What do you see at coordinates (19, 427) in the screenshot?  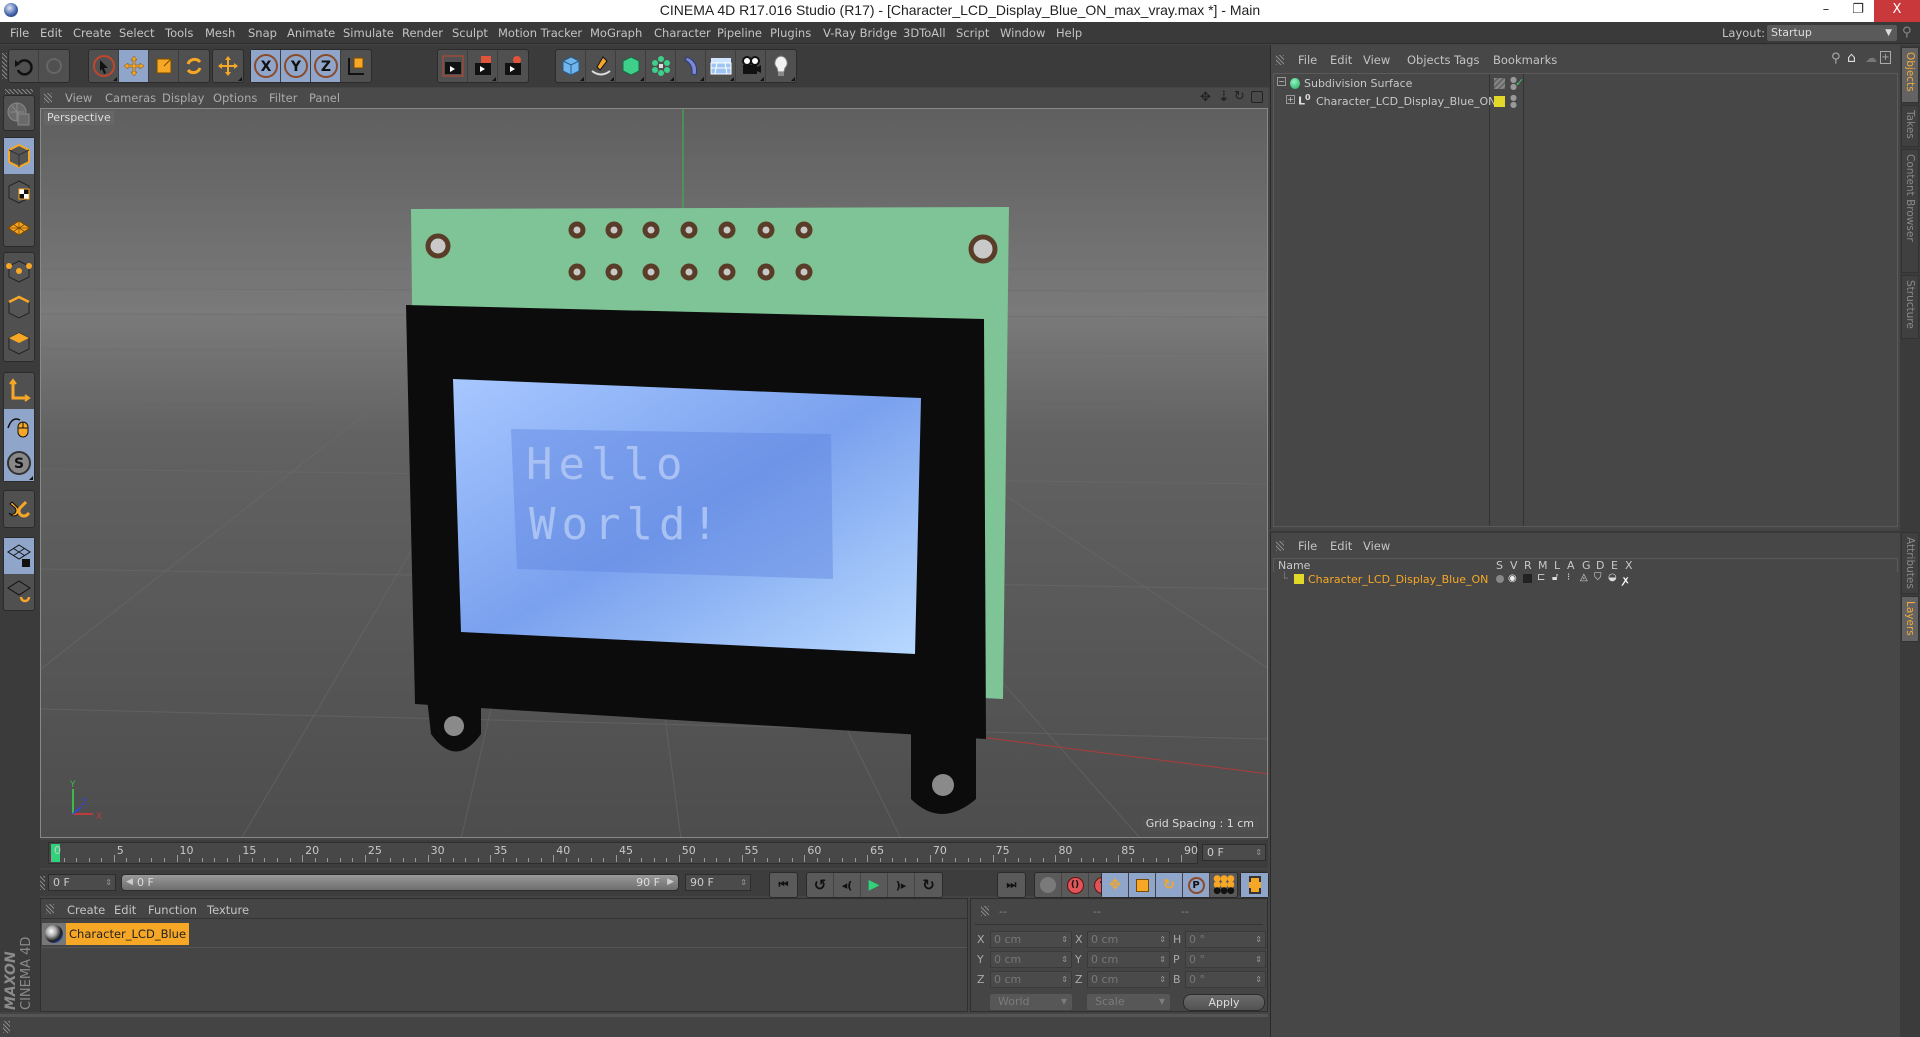 I see `tweak-mode-button` at bounding box center [19, 427].